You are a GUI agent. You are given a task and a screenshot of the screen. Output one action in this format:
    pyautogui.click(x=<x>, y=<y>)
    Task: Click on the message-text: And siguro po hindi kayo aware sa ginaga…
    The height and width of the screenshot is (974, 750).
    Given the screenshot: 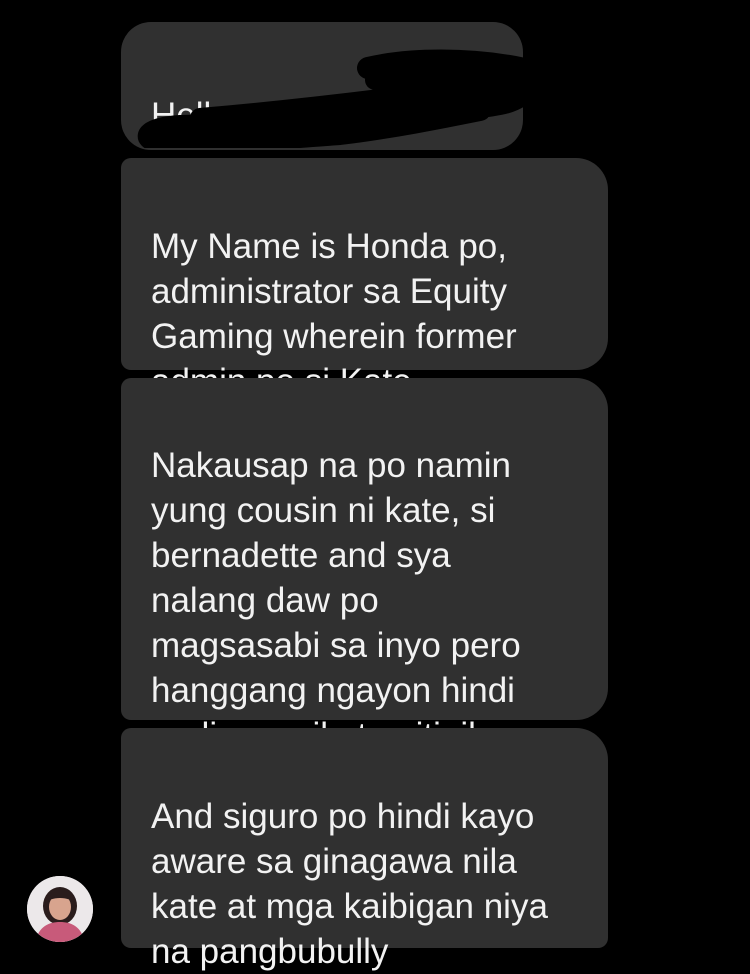 What is the action you would take?
    pyautogui.click(x=349, y=884)
    